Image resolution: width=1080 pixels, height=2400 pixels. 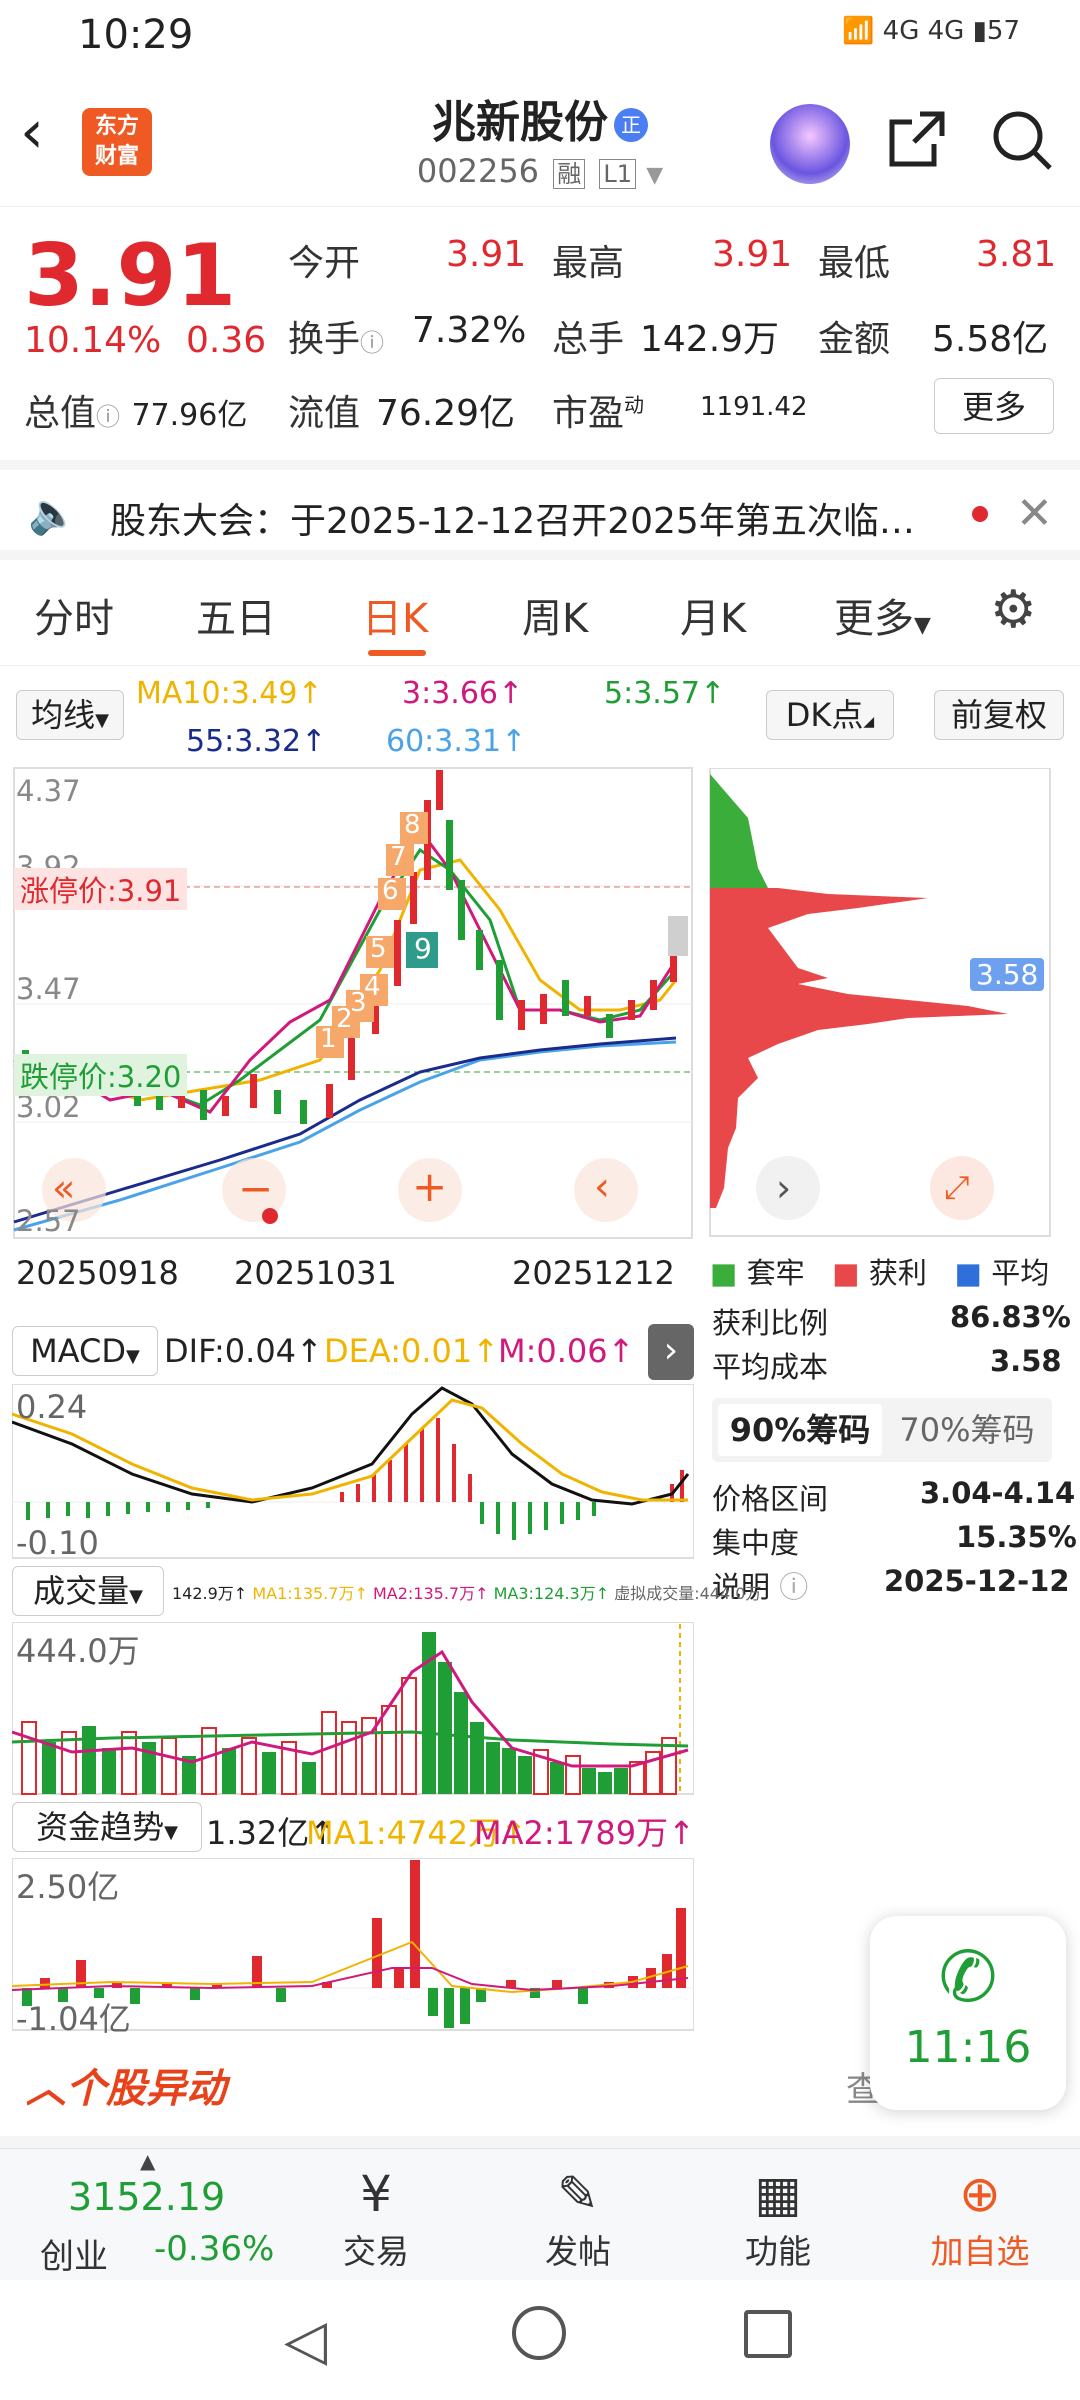 What do you see at coordinates (957, 1187) in the screenshot?
I see `expand-icon: ⤢` at bounding box center [957, 1187].